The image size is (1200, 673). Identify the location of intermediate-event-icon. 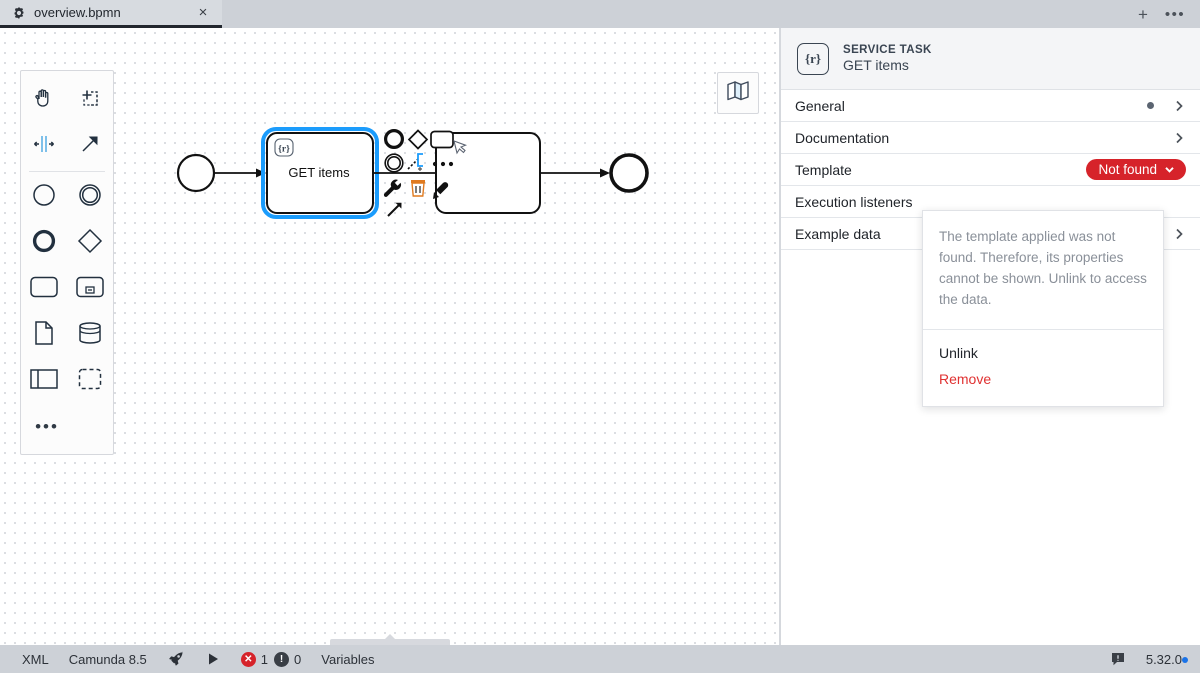
(90, 197).